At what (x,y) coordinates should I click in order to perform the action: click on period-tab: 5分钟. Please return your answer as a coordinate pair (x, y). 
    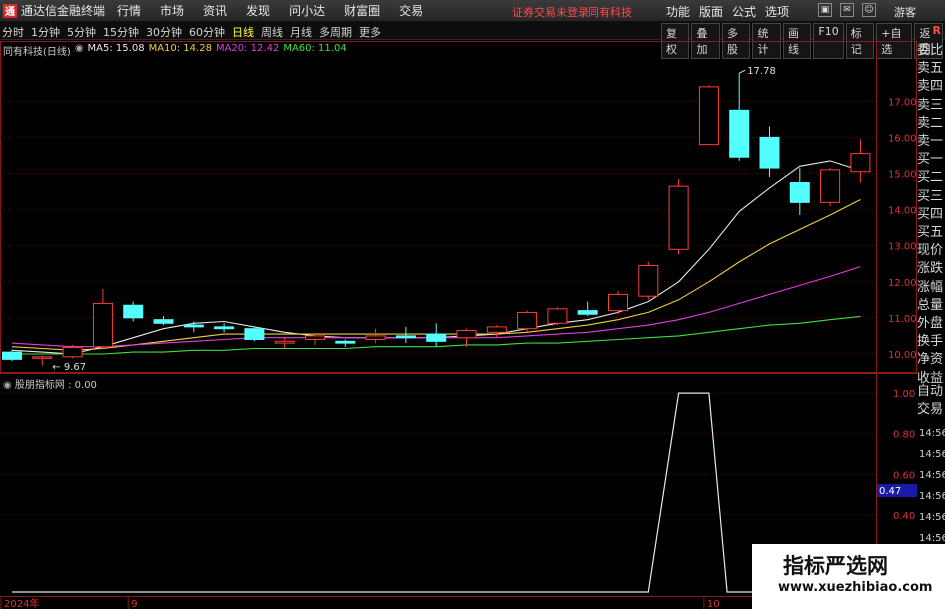
    Looking at the image, I should click on (81, 32).